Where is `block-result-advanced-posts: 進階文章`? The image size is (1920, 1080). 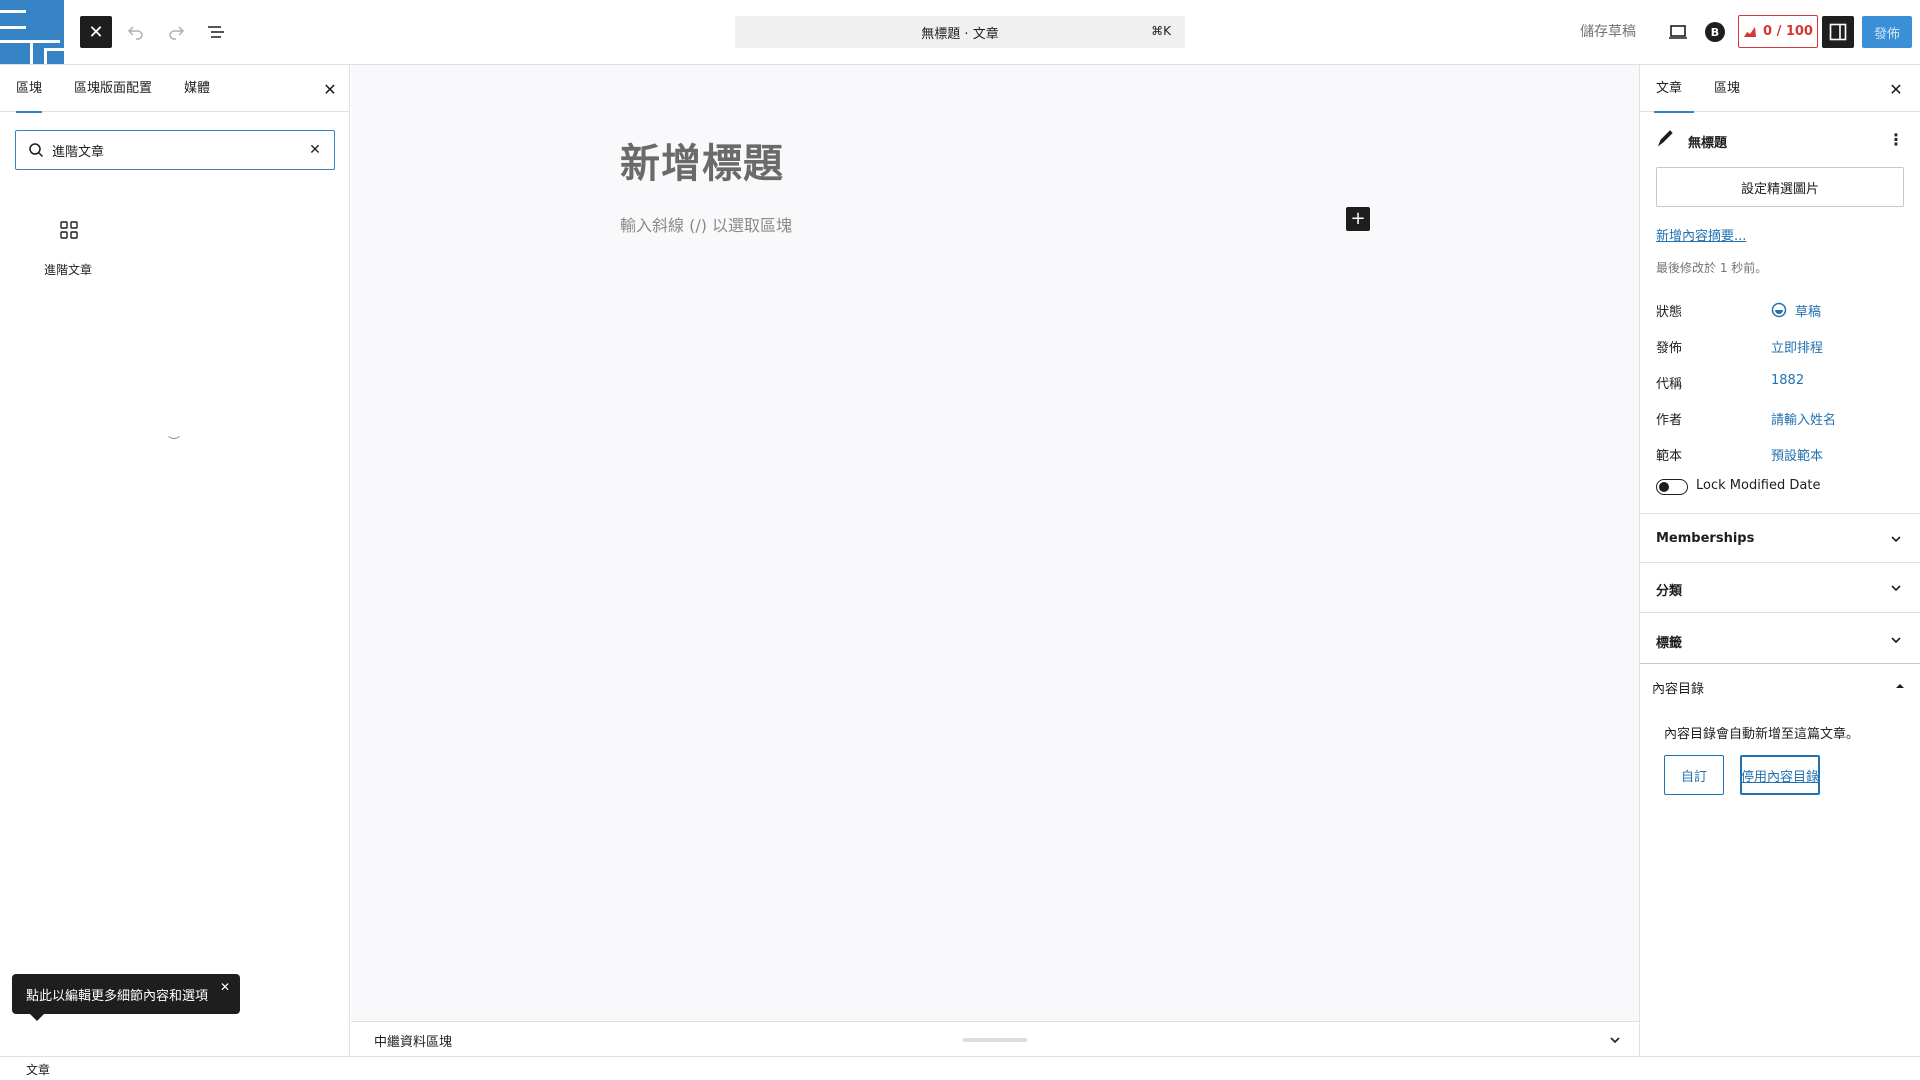 block-result-advanced-posts: 進階文章 is located at coordinates (68, 255).